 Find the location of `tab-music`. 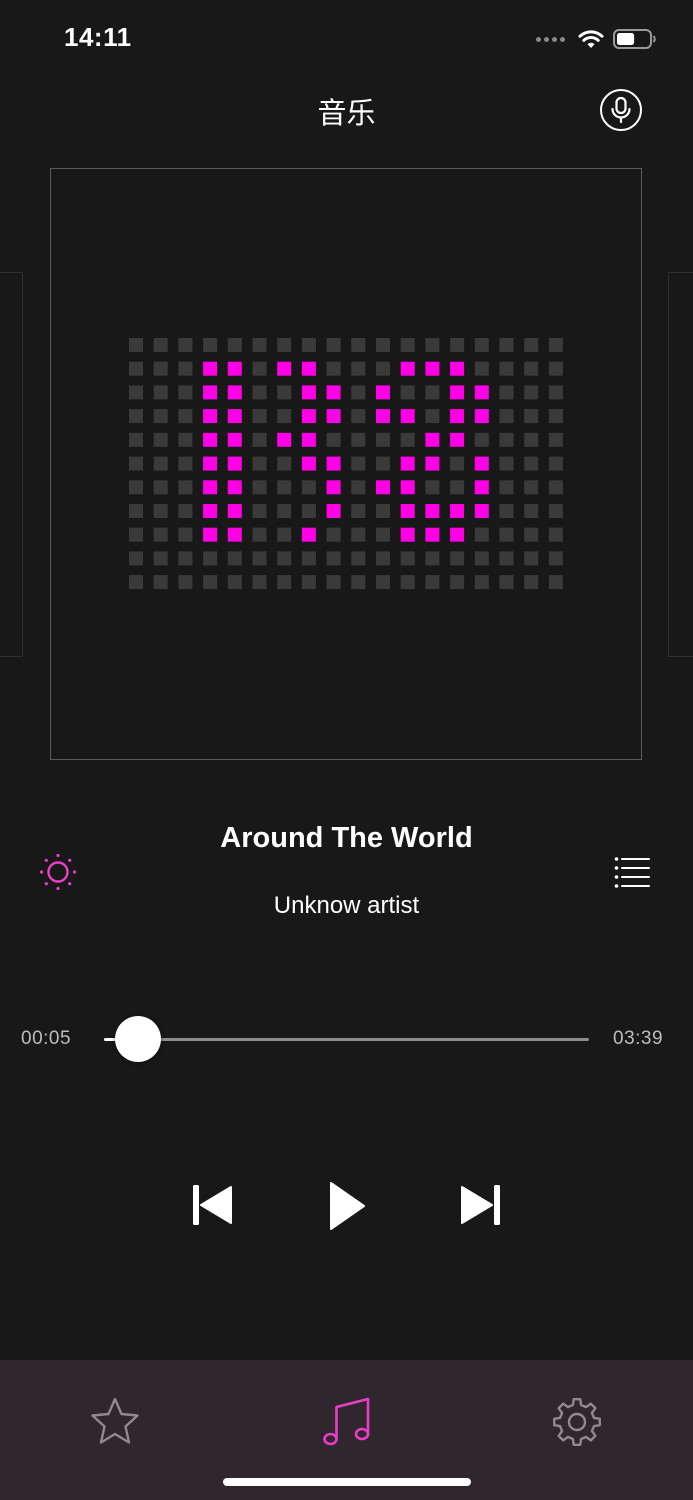

tab-music is located at coordinates (346, 1422).